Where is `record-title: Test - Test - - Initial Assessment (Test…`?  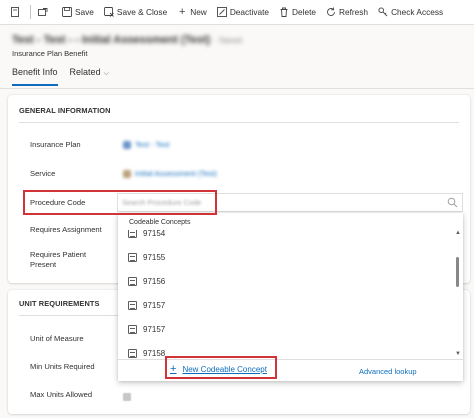
record-title: Test - Test - - Initial Assessment (Test… is located at coordinates (127, 40).